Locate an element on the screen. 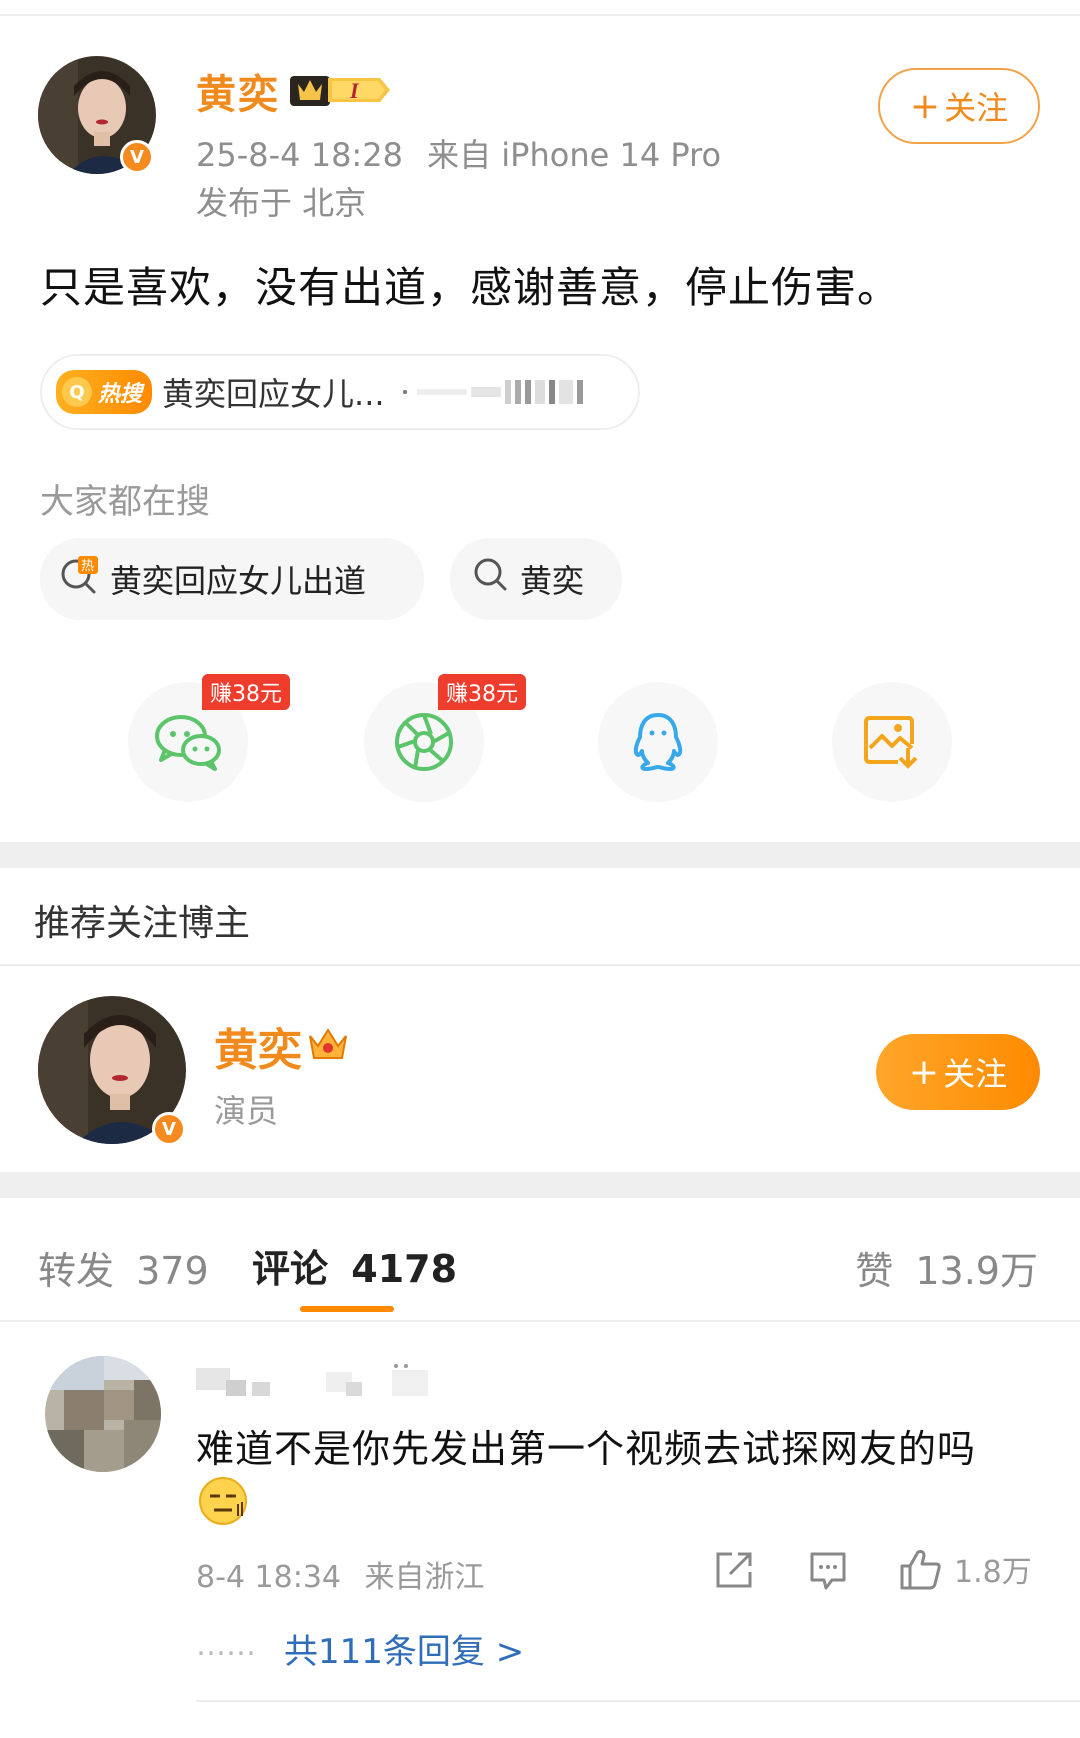  like-comment-button: 1.8万 is located at coordinates (965, 1569).